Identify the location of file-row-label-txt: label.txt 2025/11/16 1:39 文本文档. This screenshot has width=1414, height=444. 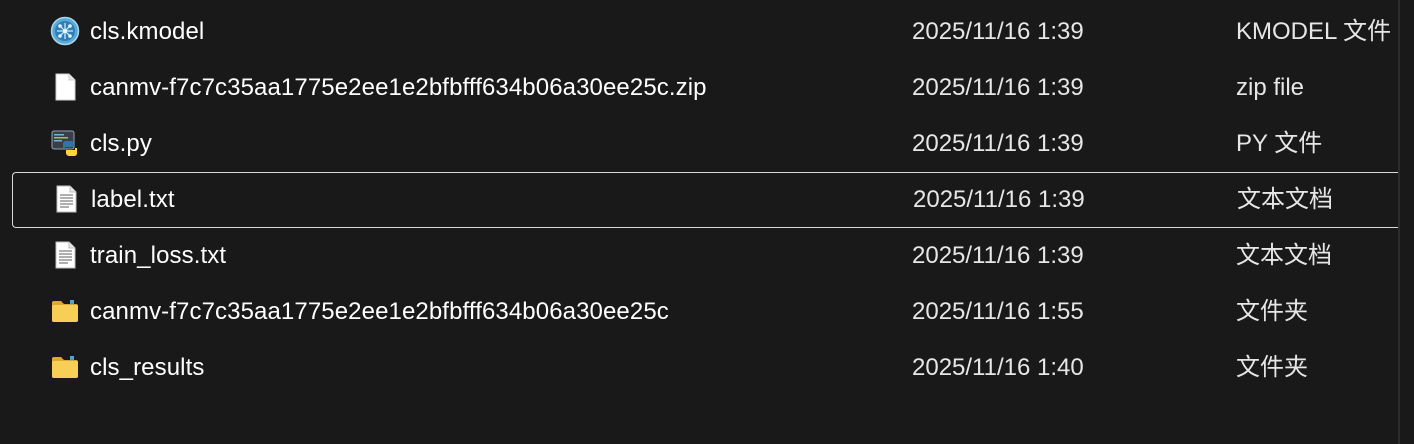
(705, 200).